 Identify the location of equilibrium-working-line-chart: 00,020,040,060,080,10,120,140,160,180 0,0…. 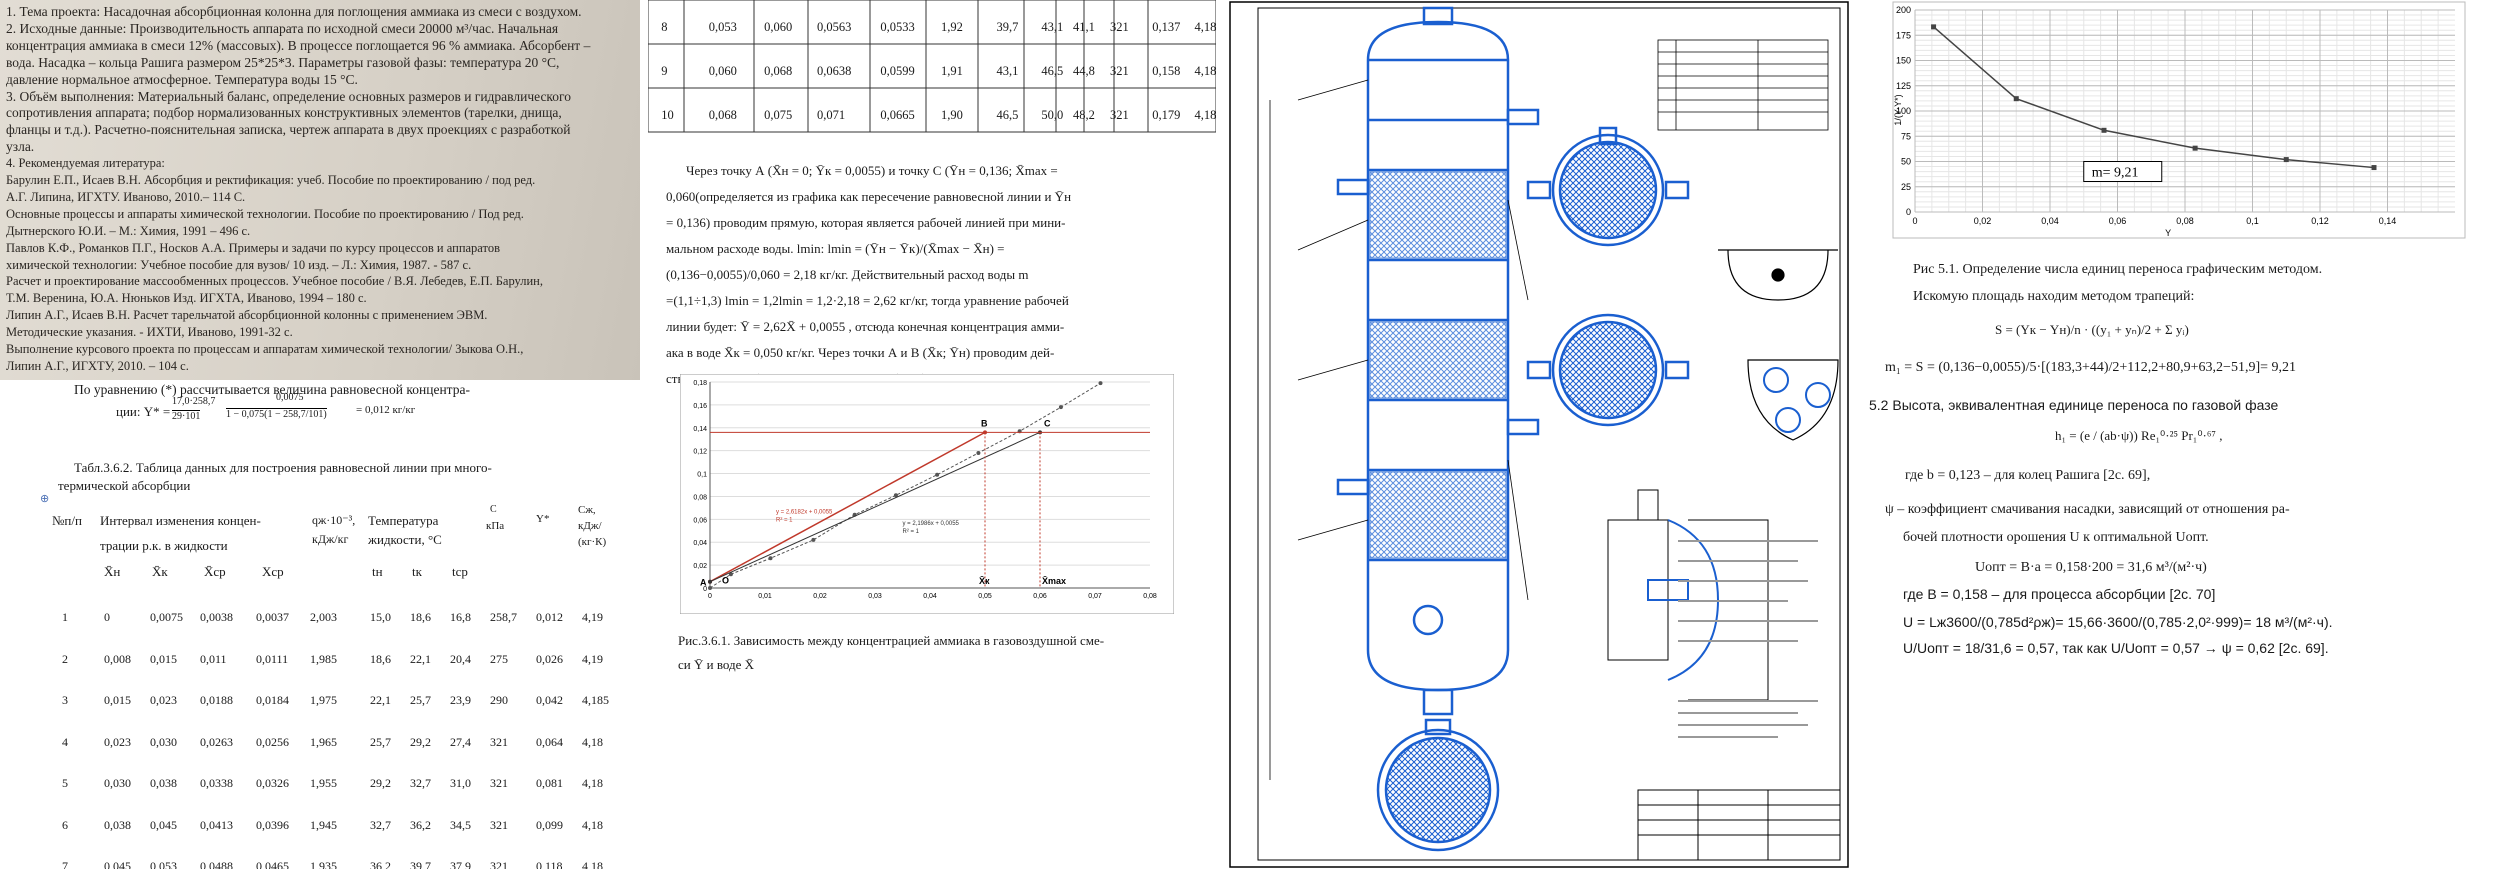
(927, 494).